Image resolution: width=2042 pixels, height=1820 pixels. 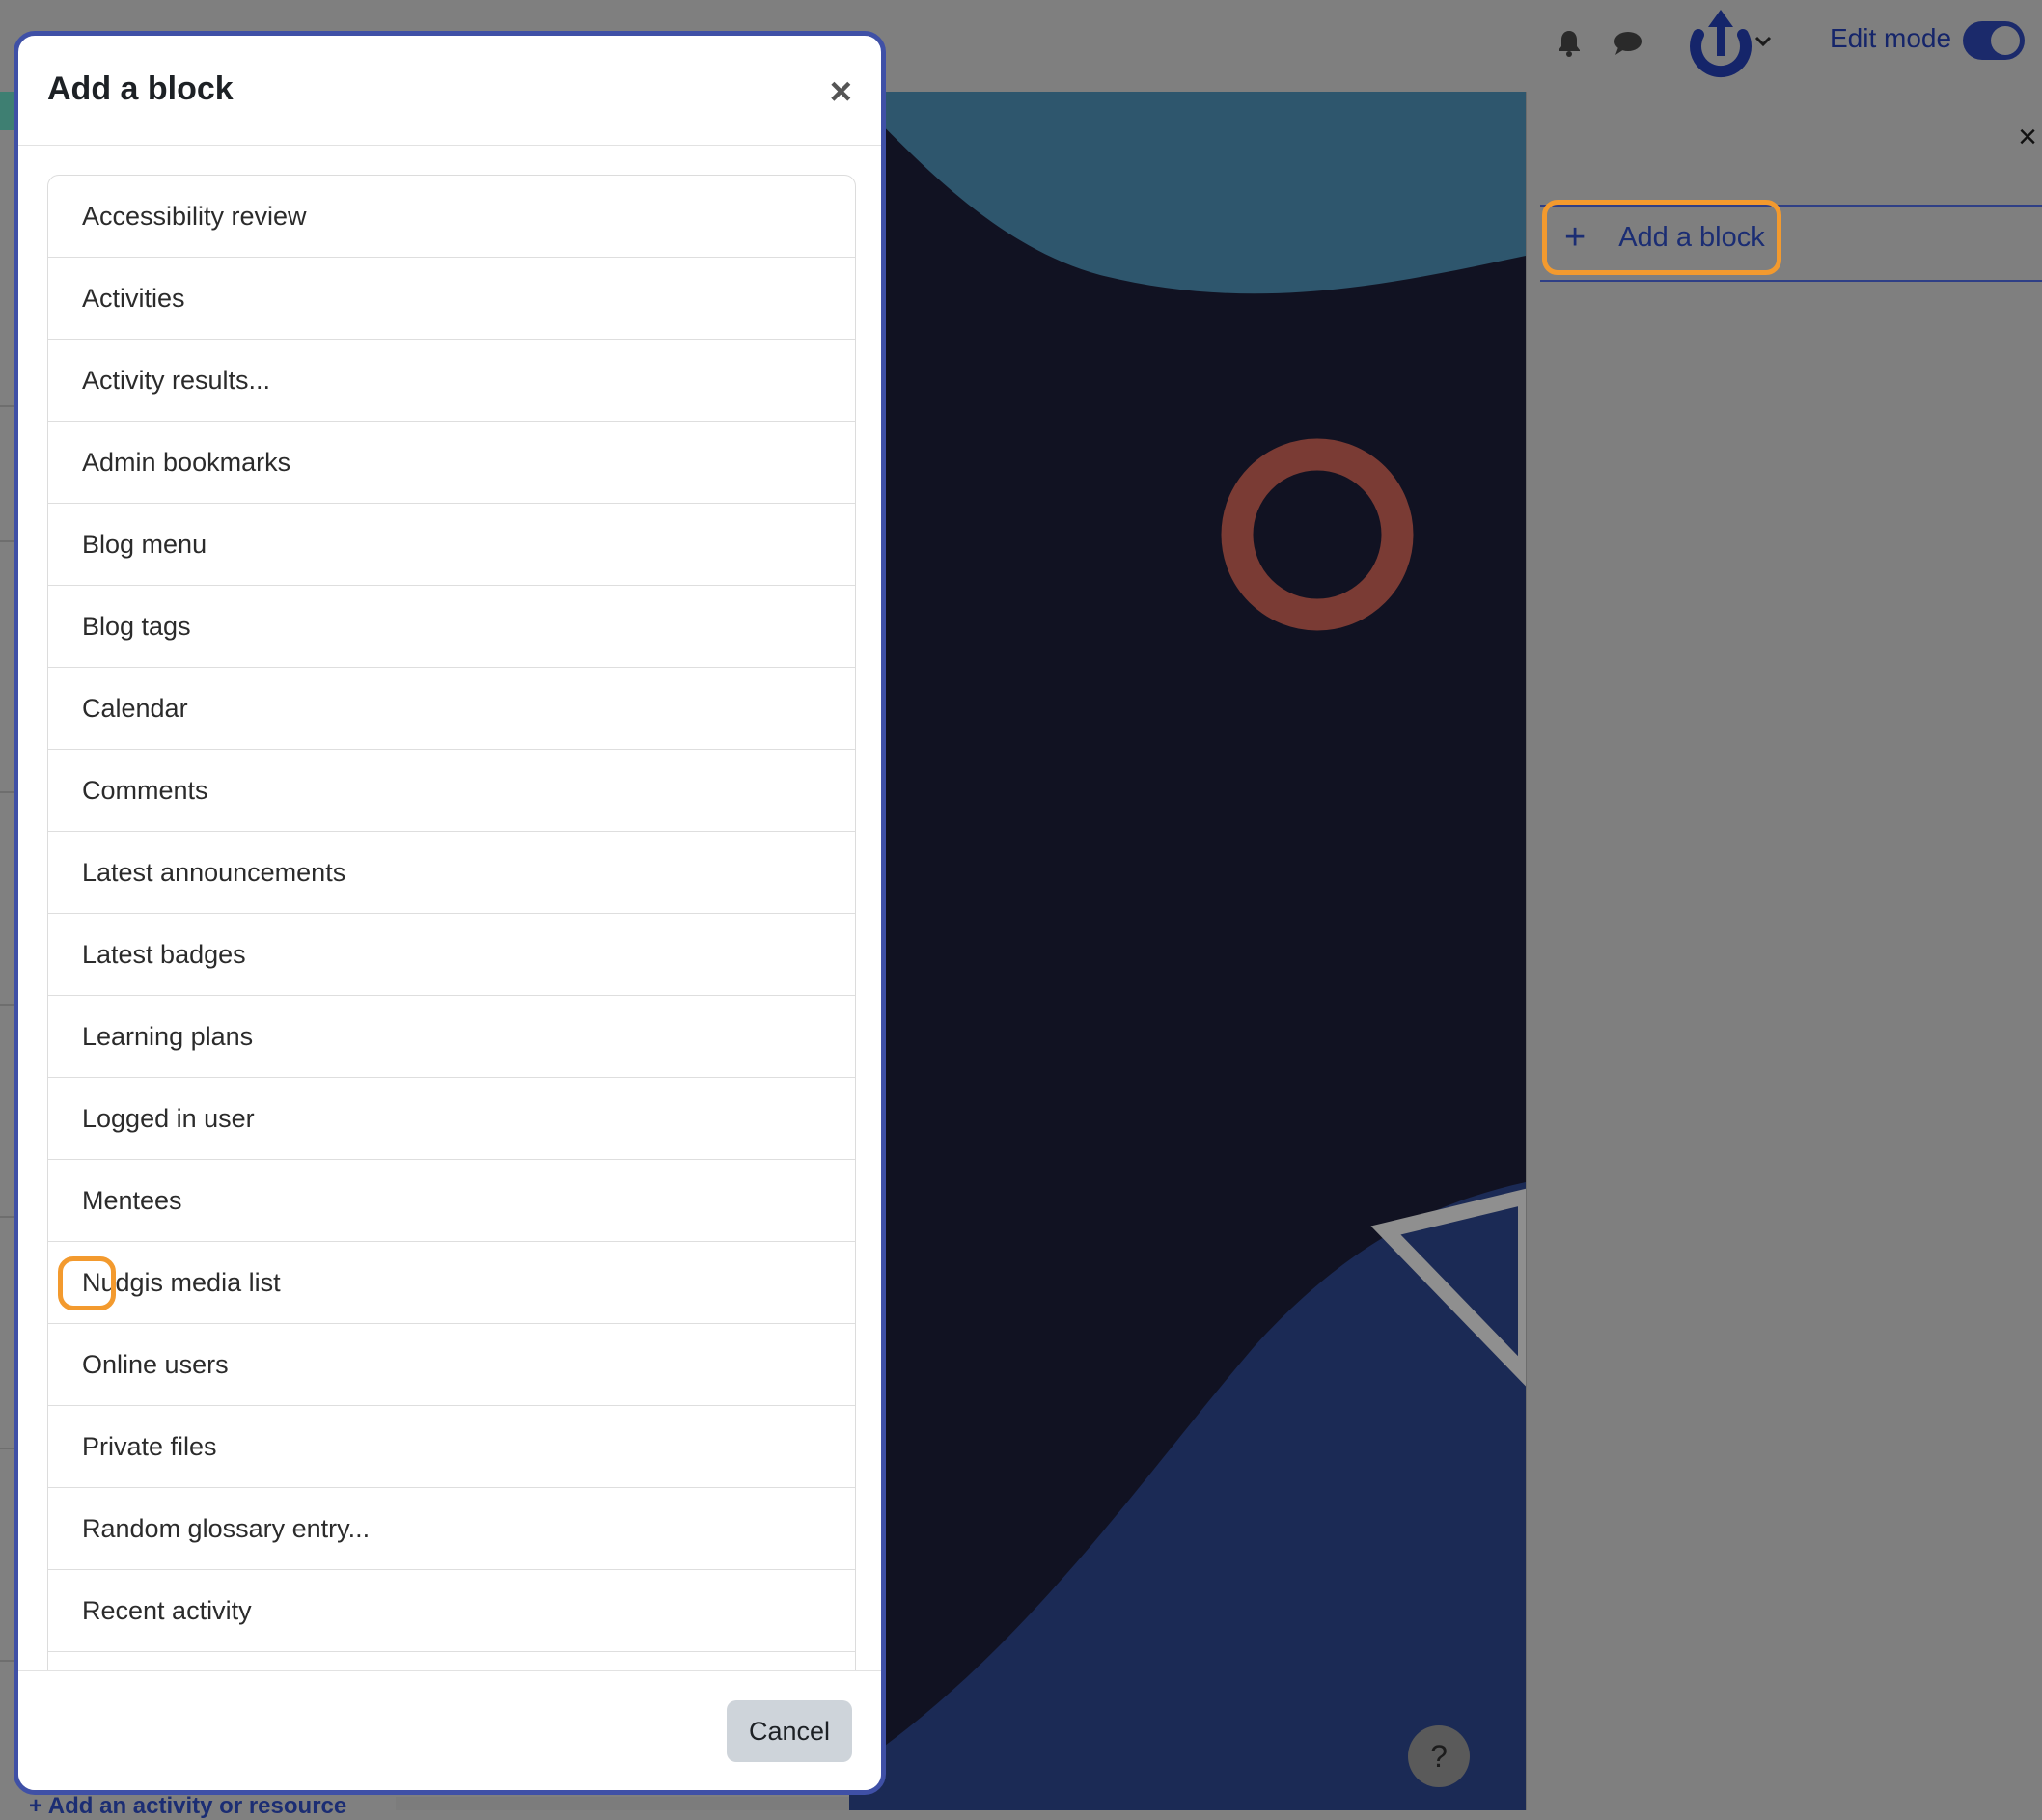 I want to click on block-option-label: Comments, so click(x=145, y=790).